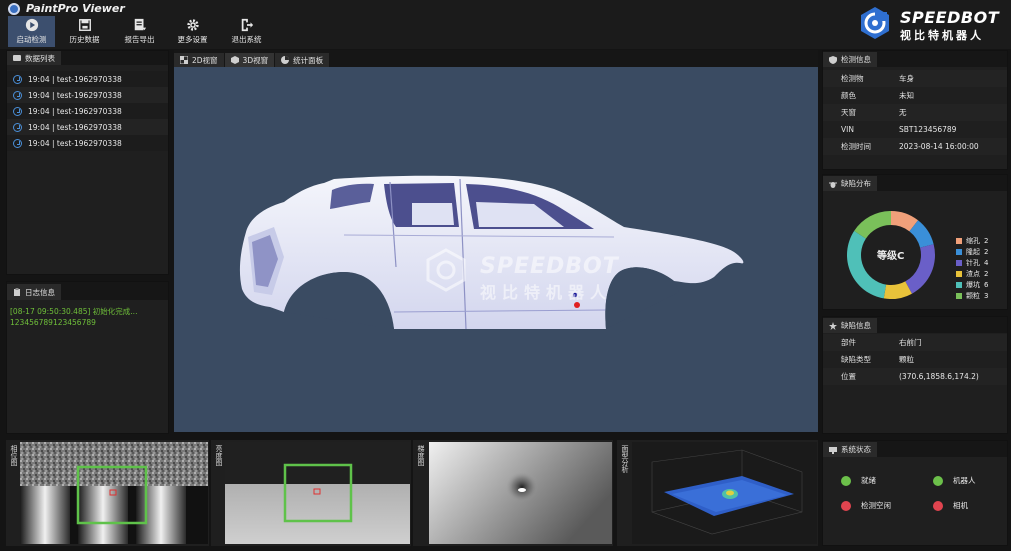 Image resolution: width=1011 pixels, height=551 pixels. I want to click on phase-map-image, so click(114, 493).